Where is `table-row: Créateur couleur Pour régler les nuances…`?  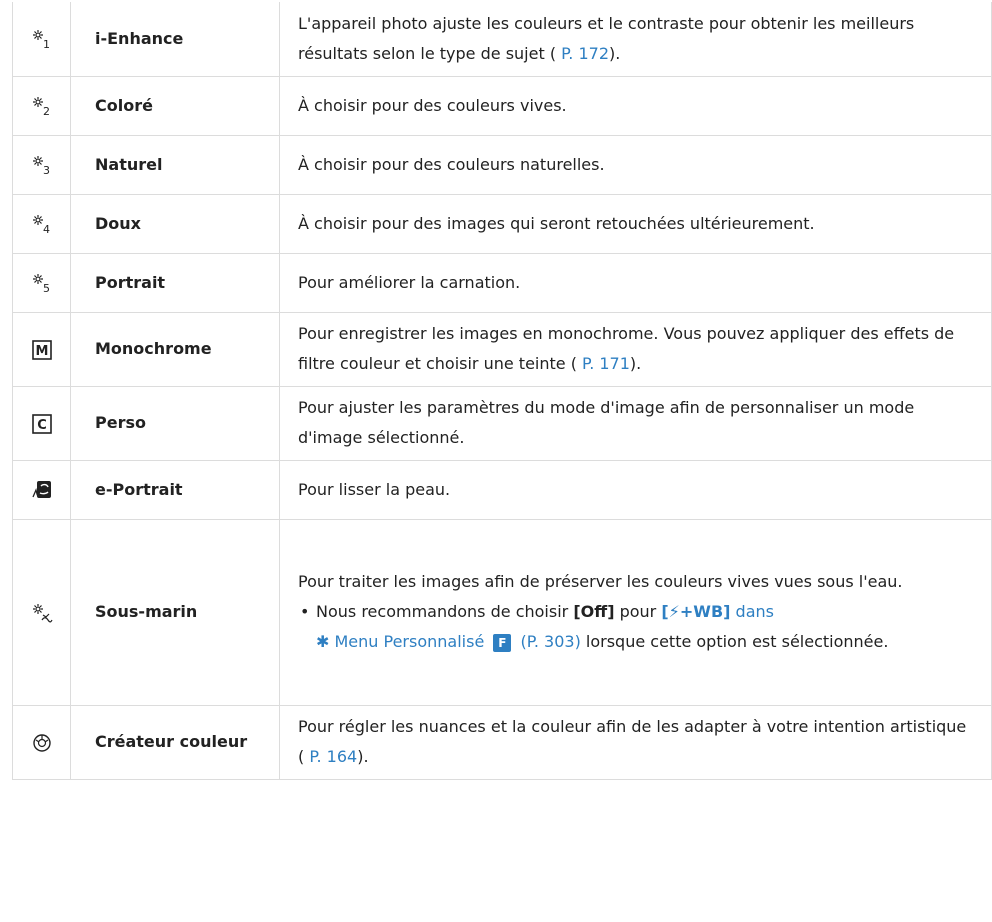 table-row: Créateur couleur Pour régler les nuances… is located at coordinates (502, 742).